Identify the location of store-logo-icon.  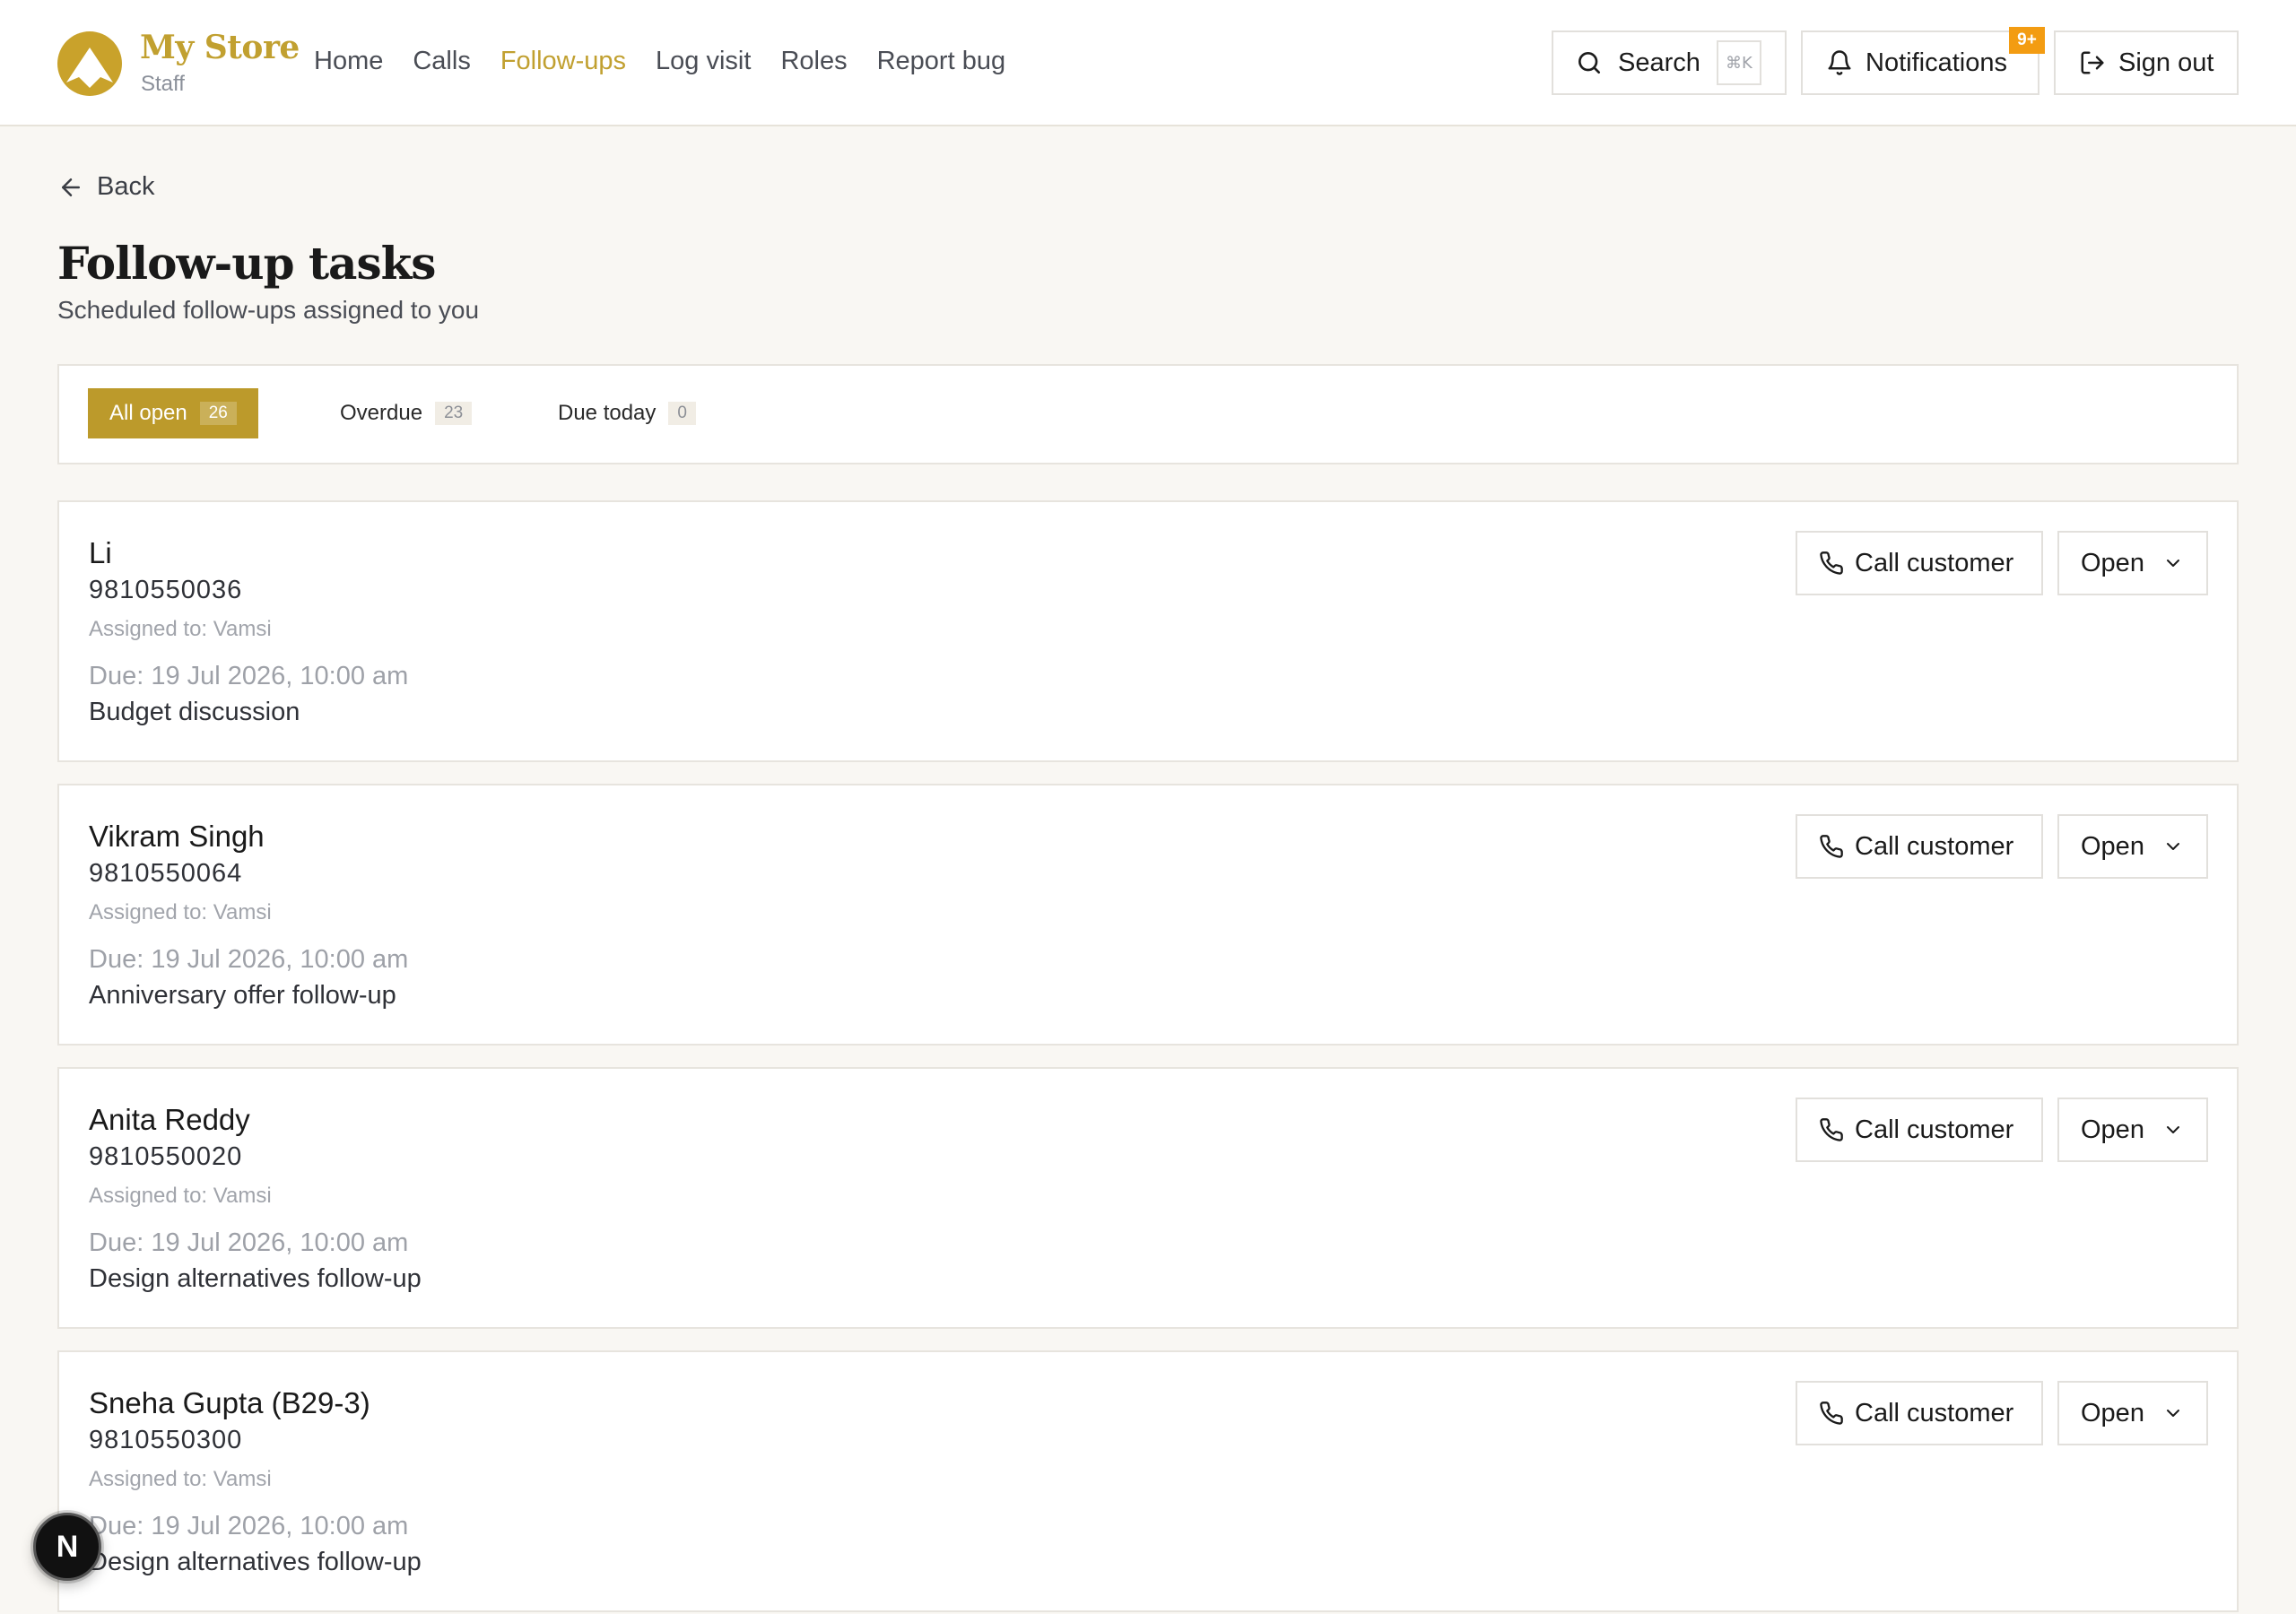
(90, 63).